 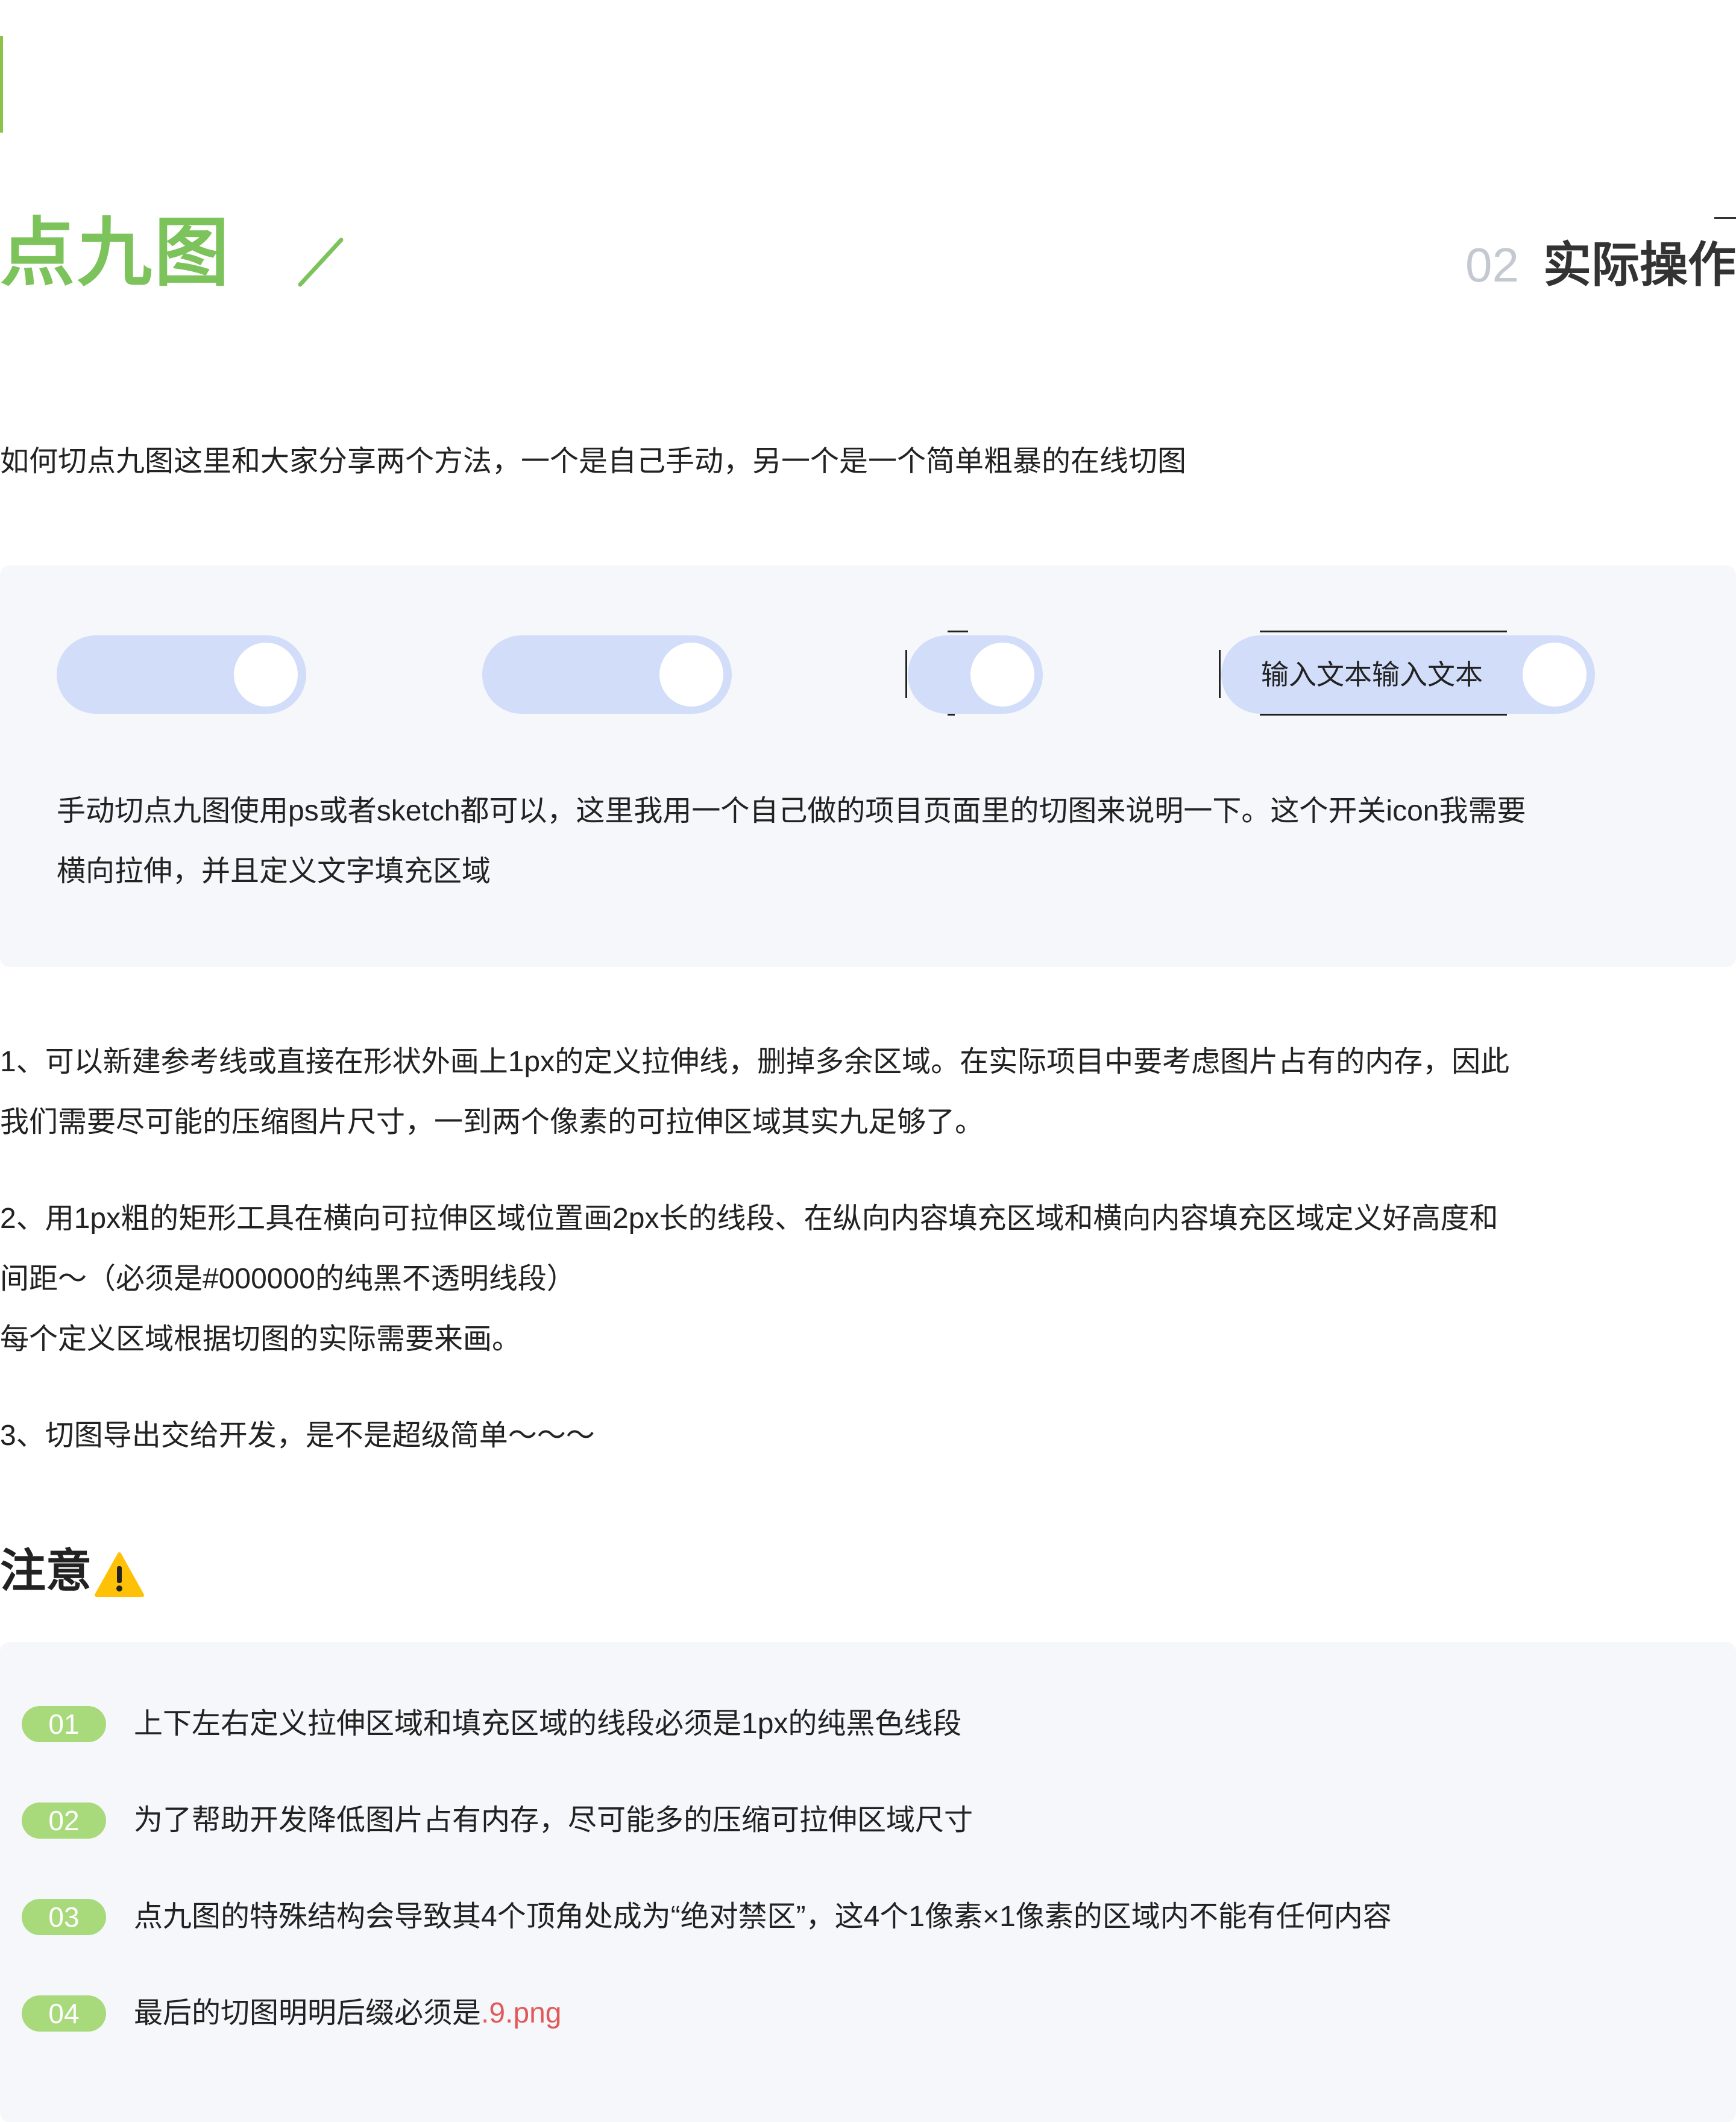 What do you see at coordinates (64, 1917) in the screenshot?
I see `note-badge: 03` at bounding box center [64, 1917].